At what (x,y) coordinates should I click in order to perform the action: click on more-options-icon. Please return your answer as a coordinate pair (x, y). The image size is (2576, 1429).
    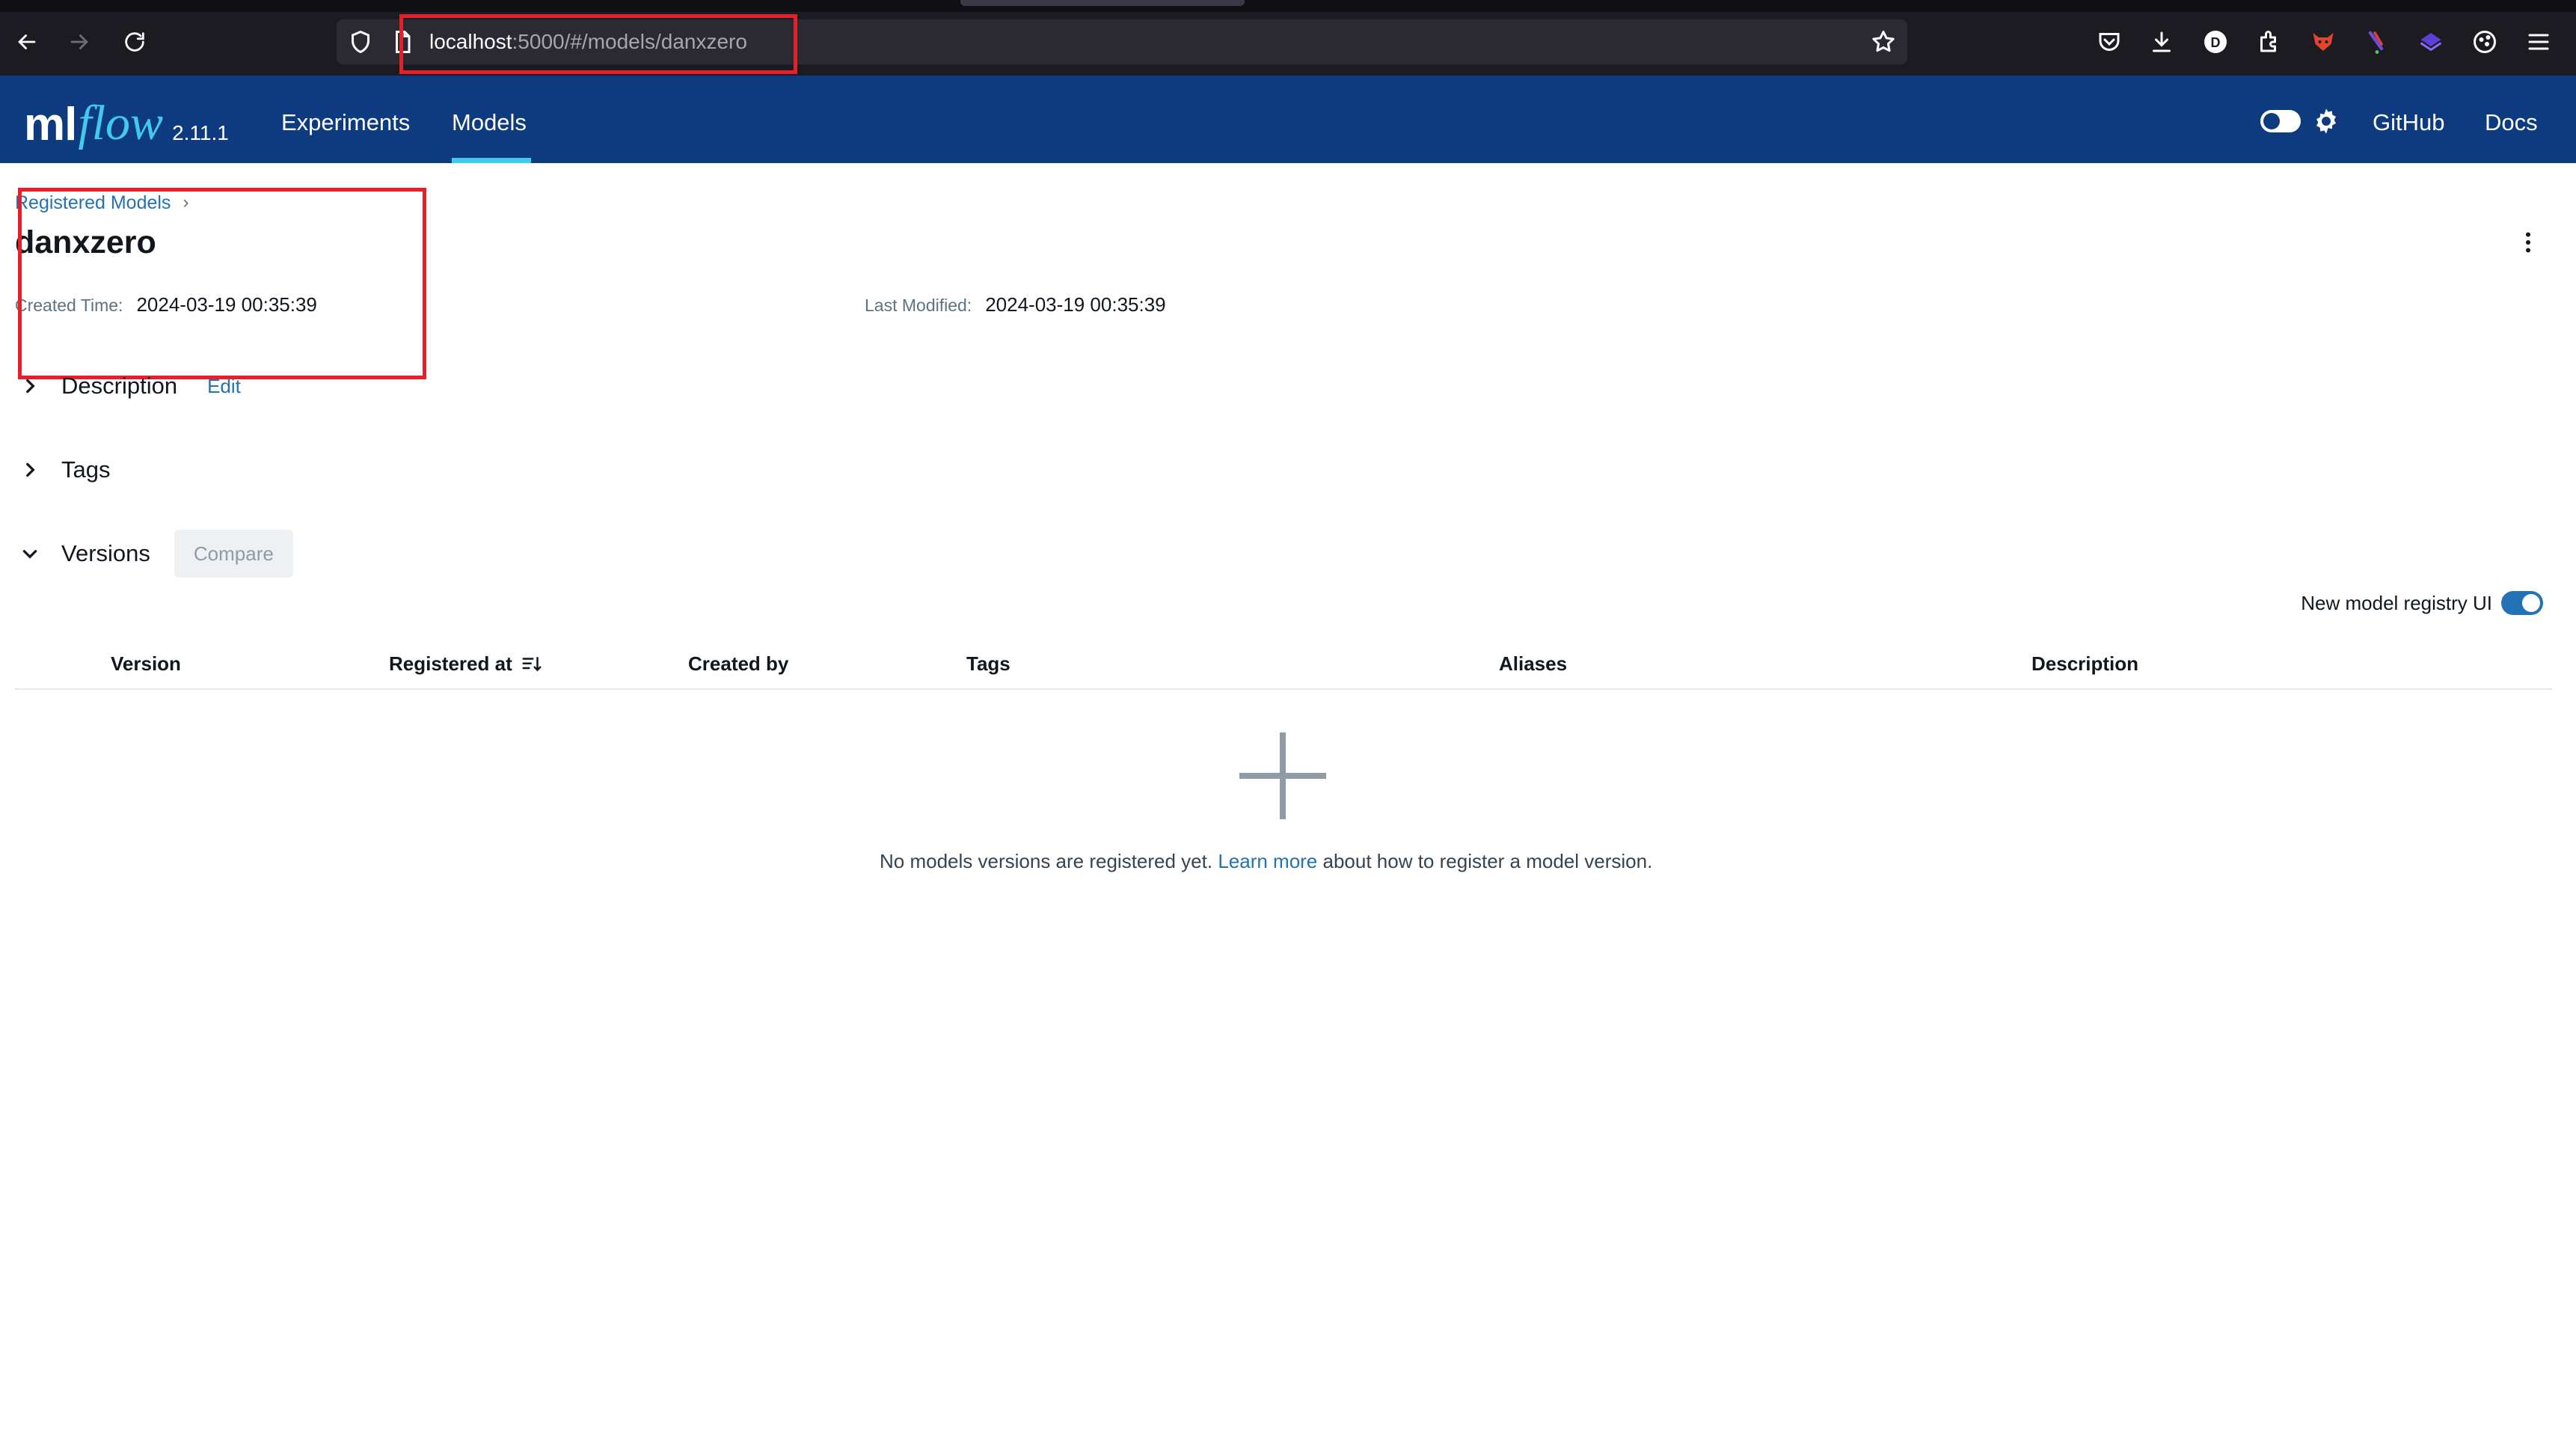
    Looking at the image, I should click on (2528, 242).